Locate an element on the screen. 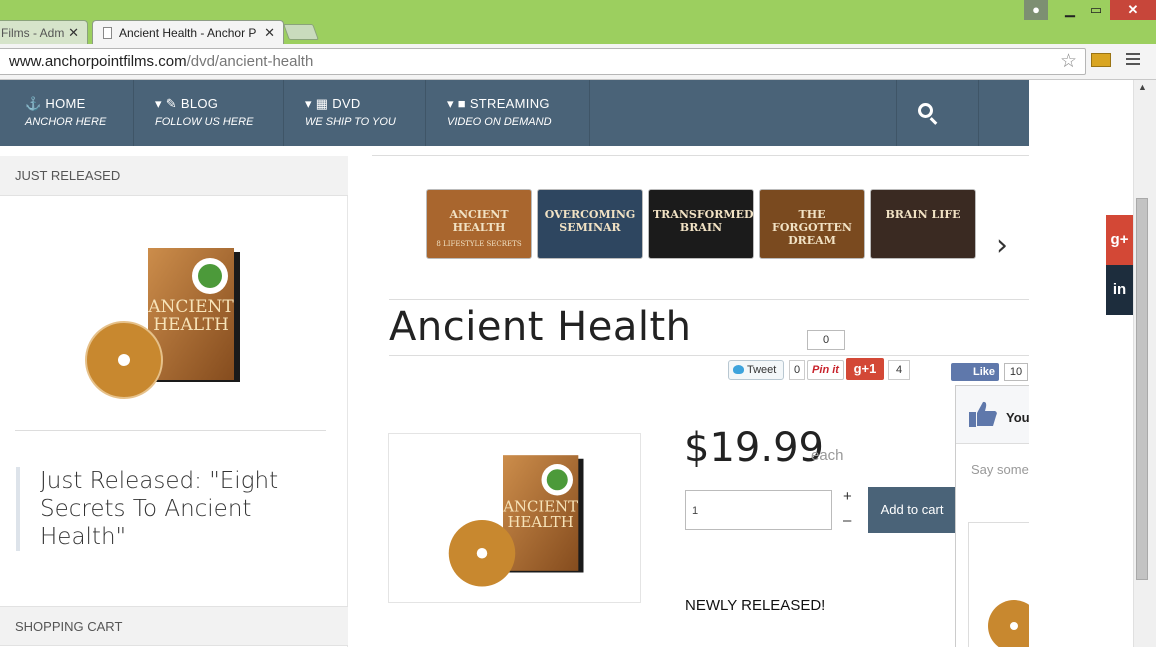  facebook-panel-header: You is located at coordinates (992, 415).